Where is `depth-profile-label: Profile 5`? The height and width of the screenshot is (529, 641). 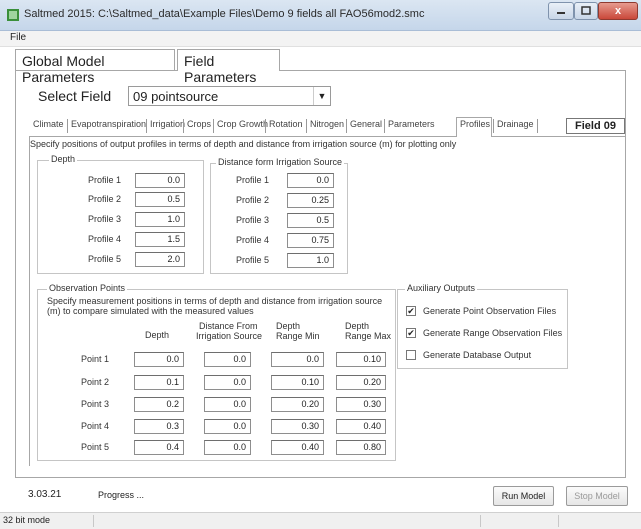 depth-profile-label: Profile 5 is located at coordinates (105, 259).